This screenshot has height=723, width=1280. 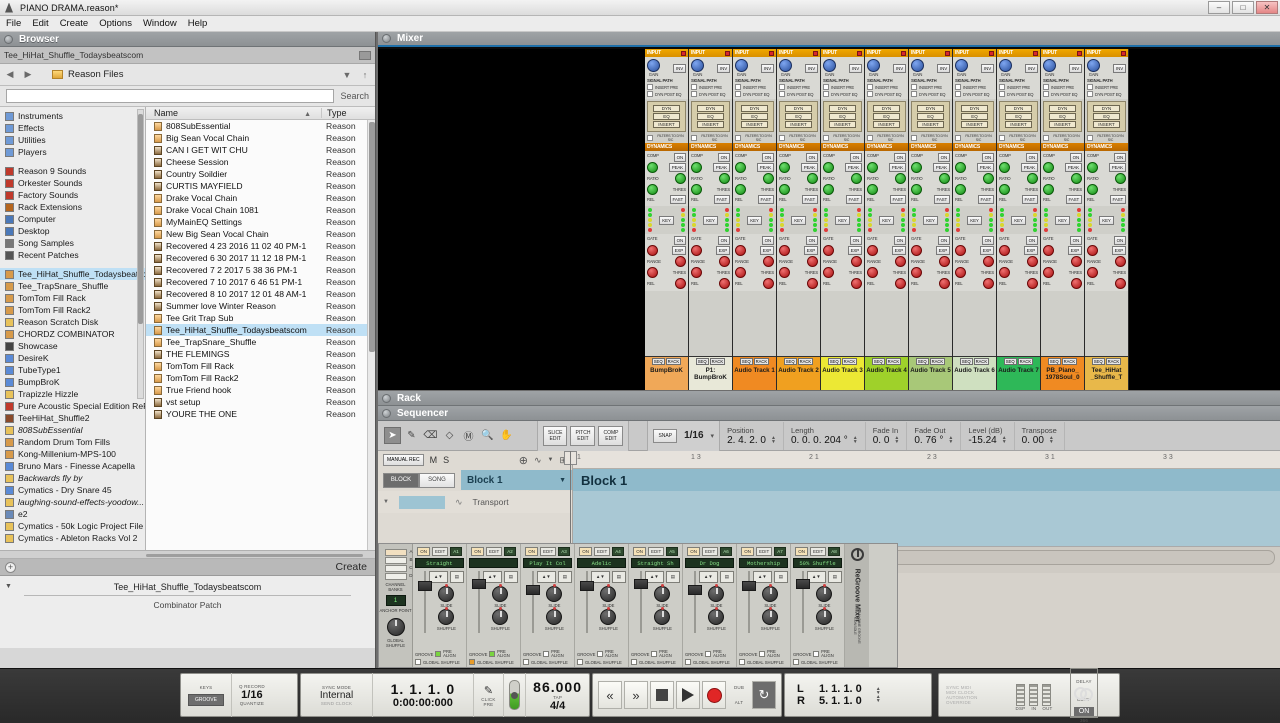 What do you see at coordinates (825, 435) in the screenshot?
I see `inspector-field: Length 0. 0. 0. 204 ° ▲ ▼` at bounding box center [825, 435].